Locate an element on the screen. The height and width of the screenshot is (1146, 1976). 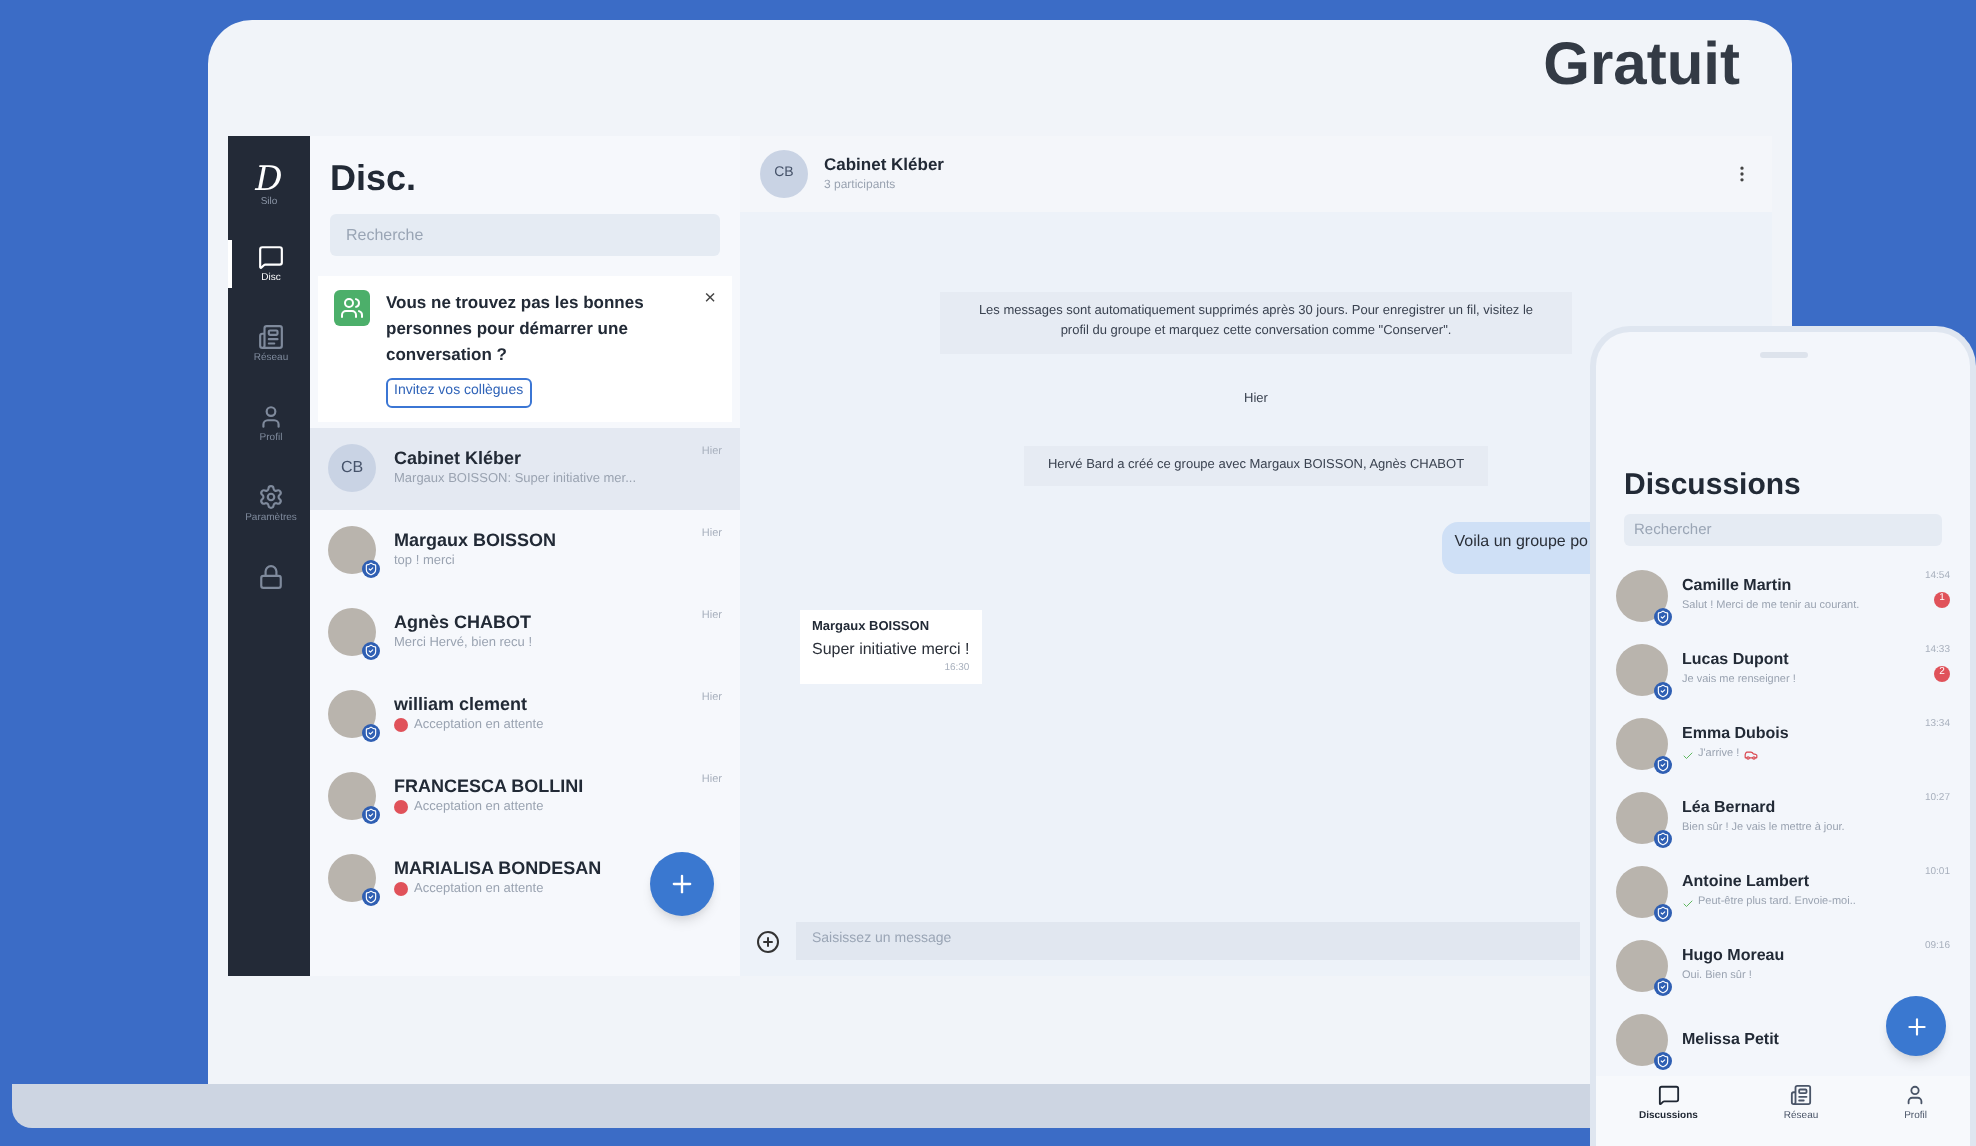
contact-name: Melissa Petit is located at coordinates (1731, 1039).